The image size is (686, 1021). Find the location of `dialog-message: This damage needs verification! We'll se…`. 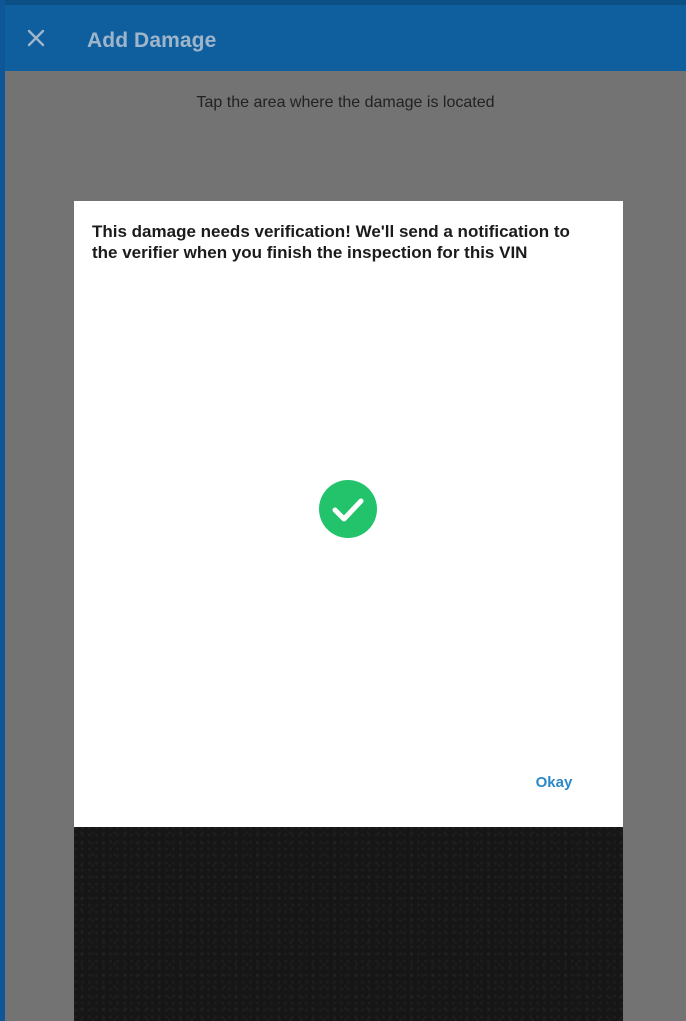

dialog-message: This damage needs verification! We'll se… is located at coordinates (331, 242).